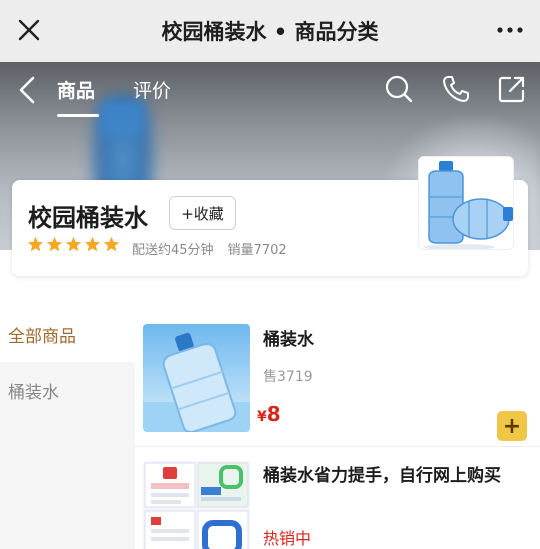 The height and width of the screenshot is (549, 540). What do you see at coordinates (152, 89) in the screenshot?
I see `tab-reviews: 评价` at bounding box center [152, 89].